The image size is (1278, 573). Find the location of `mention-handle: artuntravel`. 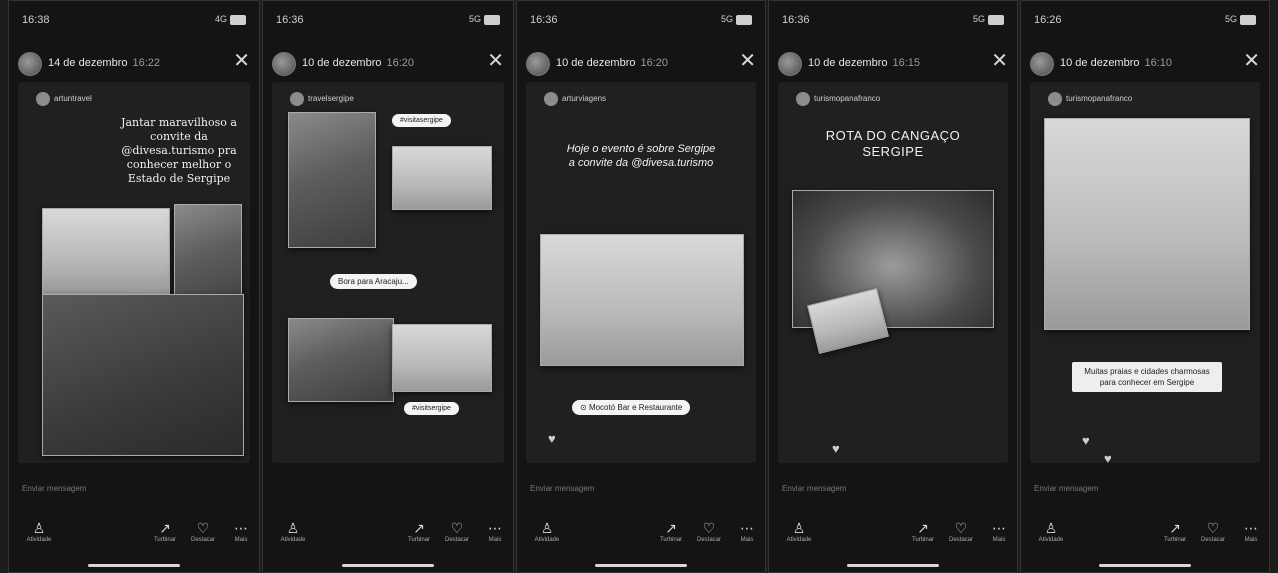

mention-handle: artuntravel is located at coordinates (64, 99).